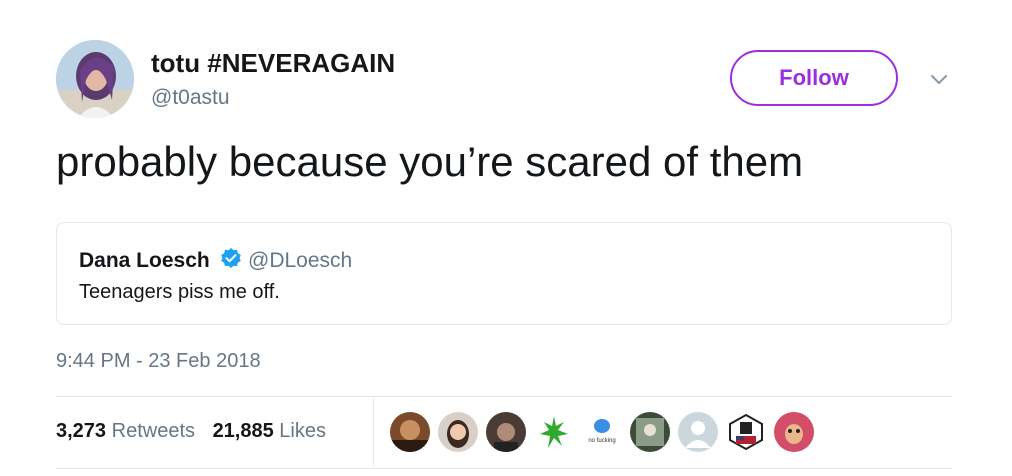 This screenshot has width=1012, height=476. Describe the element at coordinates (814, 78) in the screenshot. I see `follow-button: Follow` at that location.